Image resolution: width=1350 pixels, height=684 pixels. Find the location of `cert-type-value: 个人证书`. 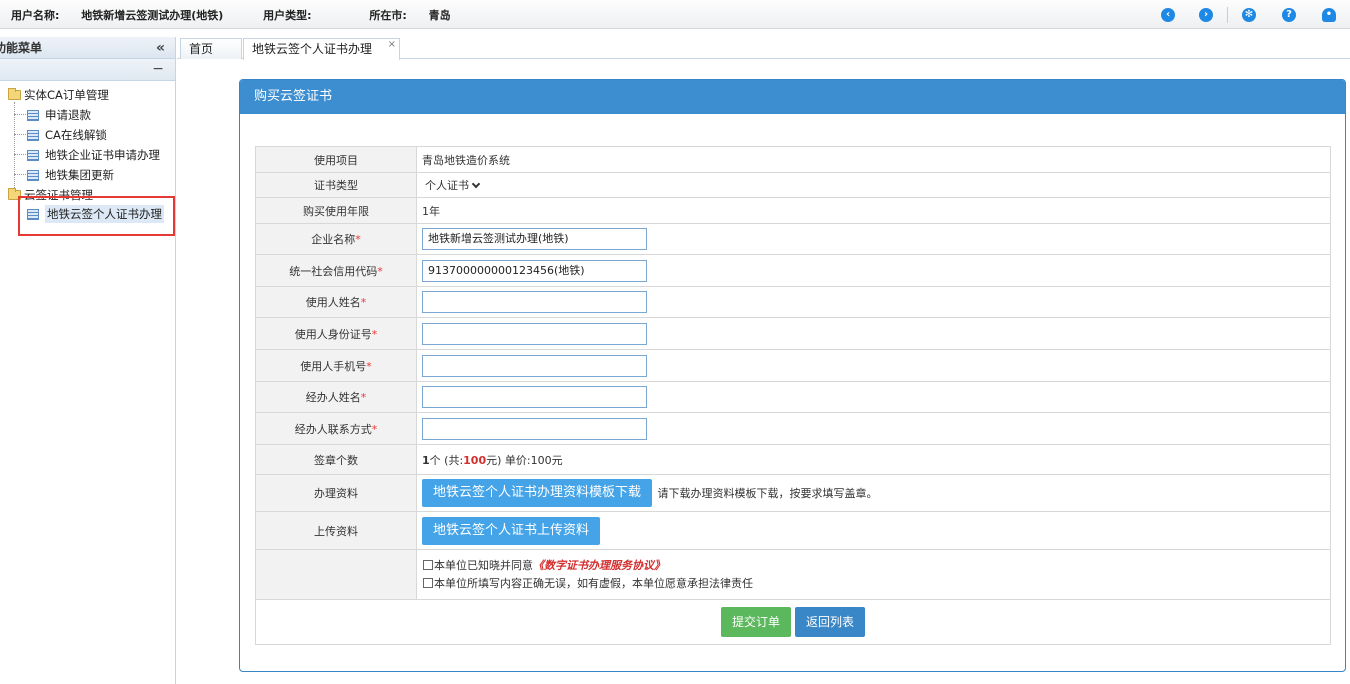

cert-type-value: 个人证书 is located at coordinates (447, 185).